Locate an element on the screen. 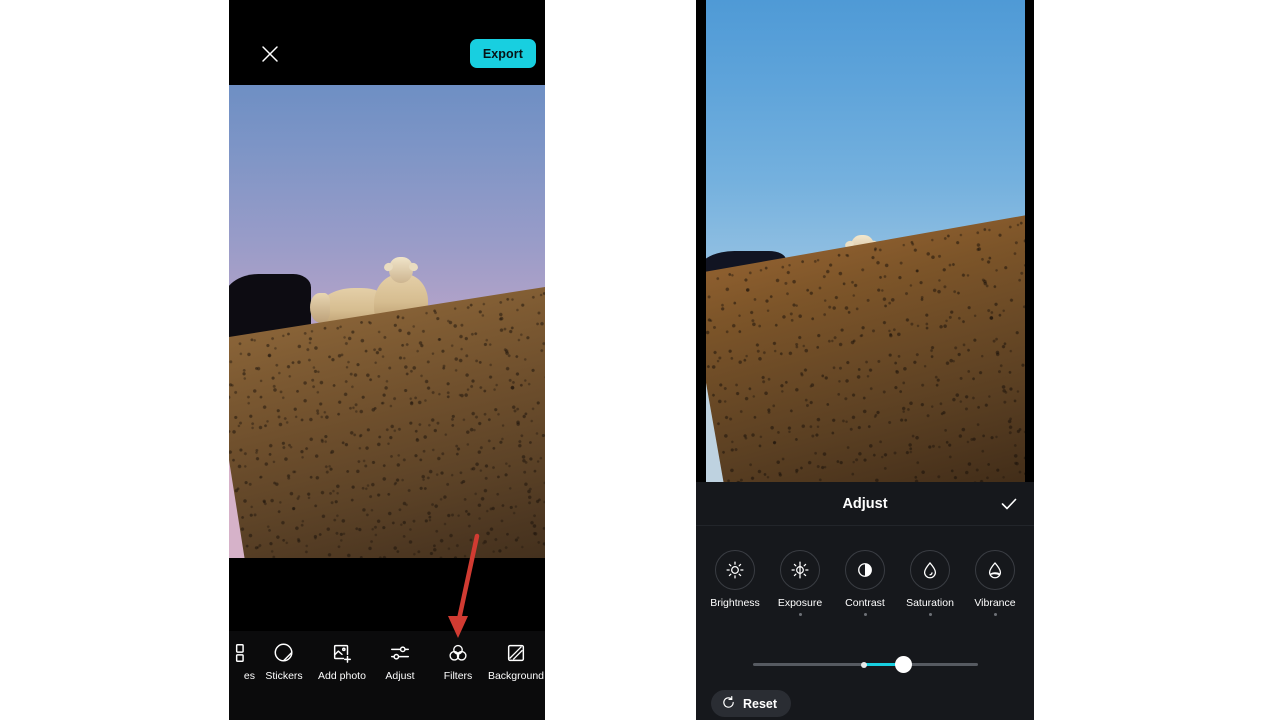 Image resolution: width=1280 pixels, height=720 pixels. adjust-dot-contrast is located at coordinates (865, 614).